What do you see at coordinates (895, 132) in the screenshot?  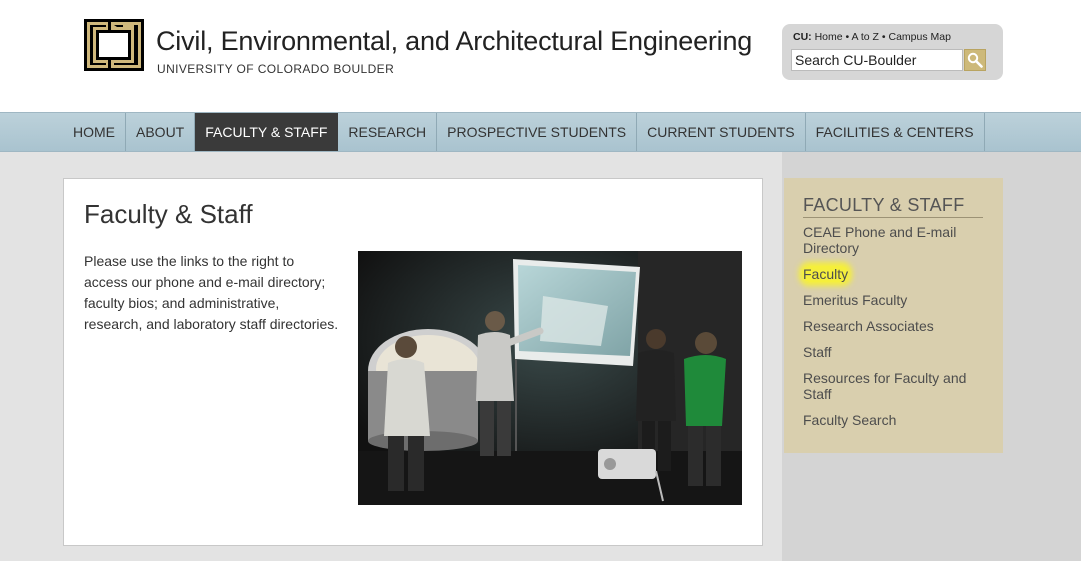 I see `nav-facilities-centers: FACILITIES & CENTERS` at bounding box center [895, 132].